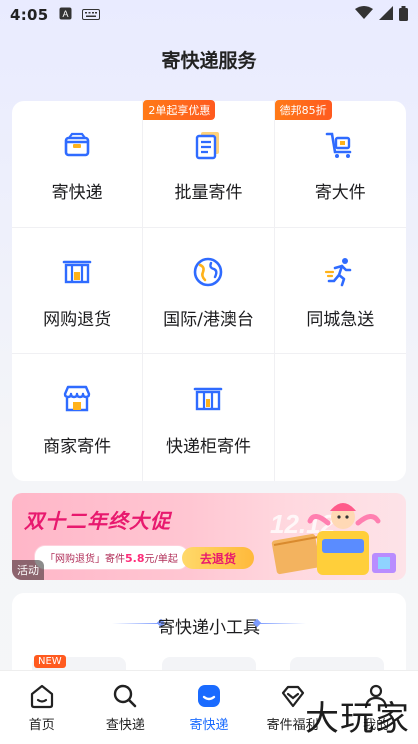 This screenshot has height=744, width=418. Describe the element at coordinates (209, 536) in the screenshot. I see `promo-banner: 12.12 双十二年终大促 「网购退货」寄件5.8元/单起 去退货 活动` at that location.